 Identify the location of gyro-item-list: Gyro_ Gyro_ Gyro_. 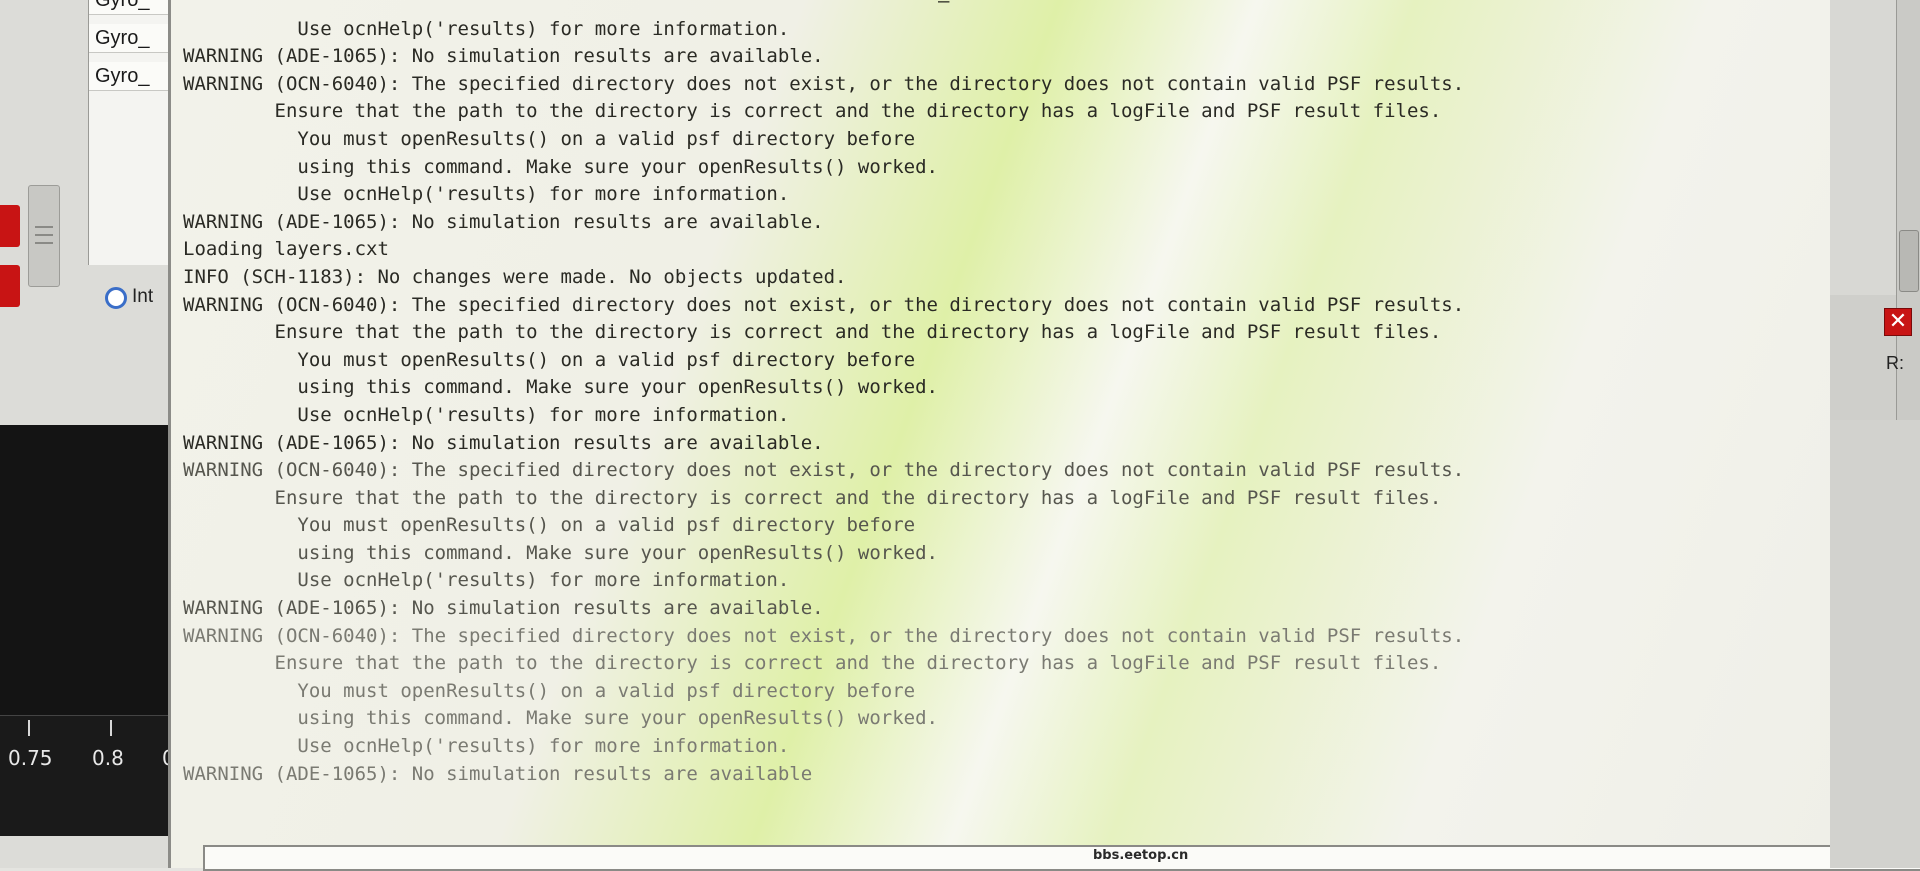
(129, 132).